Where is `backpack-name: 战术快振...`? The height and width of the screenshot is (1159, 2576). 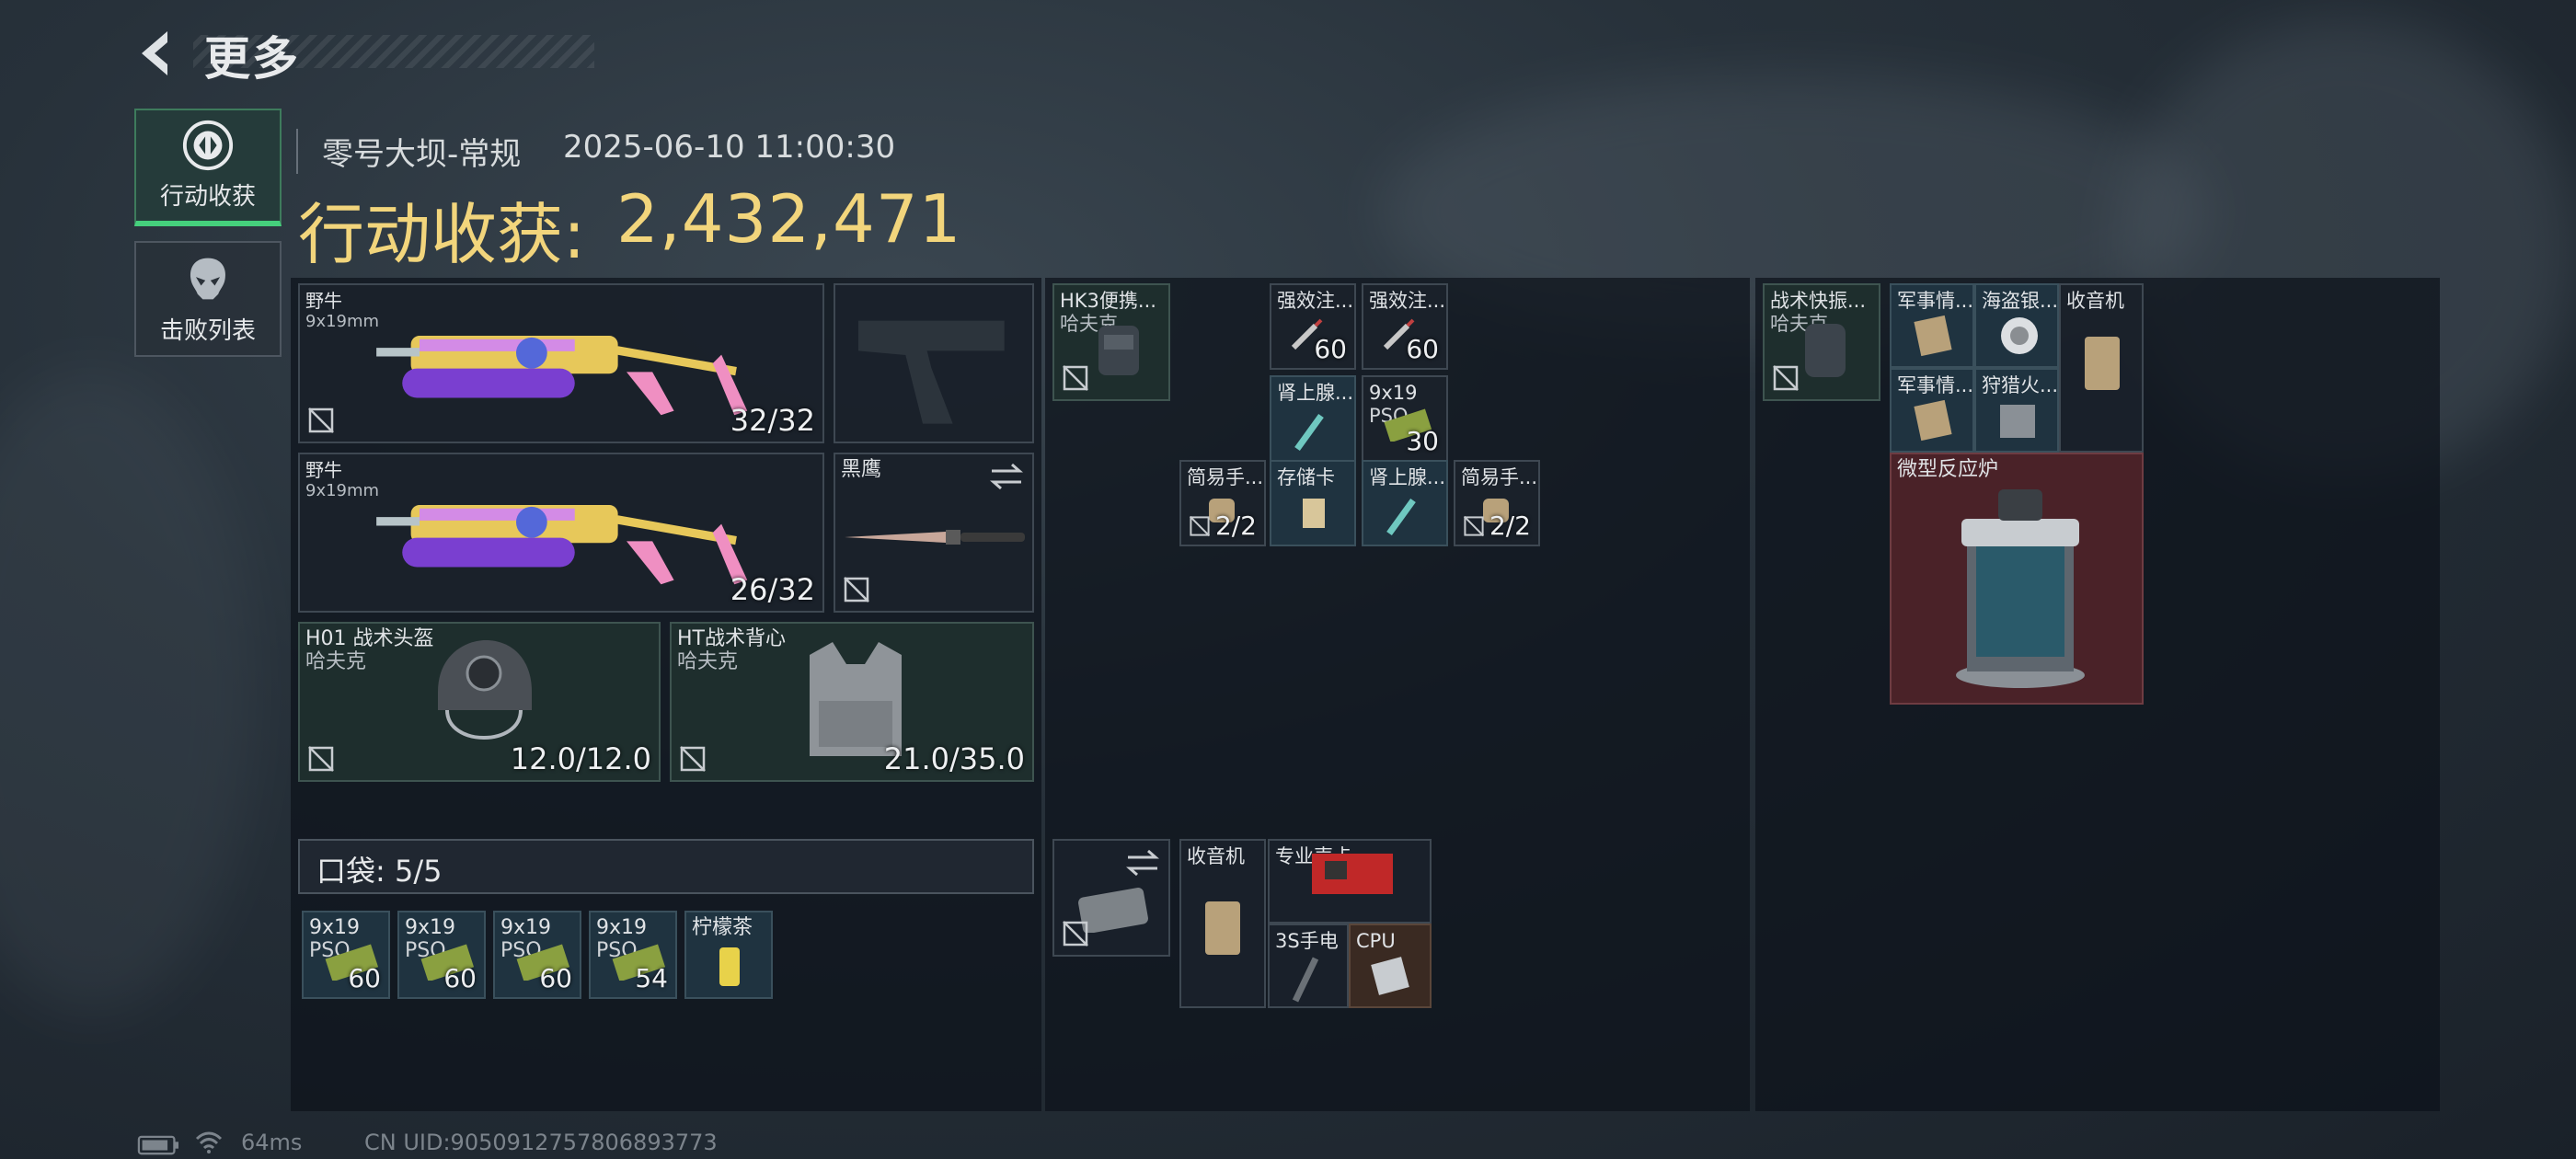 backpack-name: 战术快振... is located at coordinates (1818, 301).